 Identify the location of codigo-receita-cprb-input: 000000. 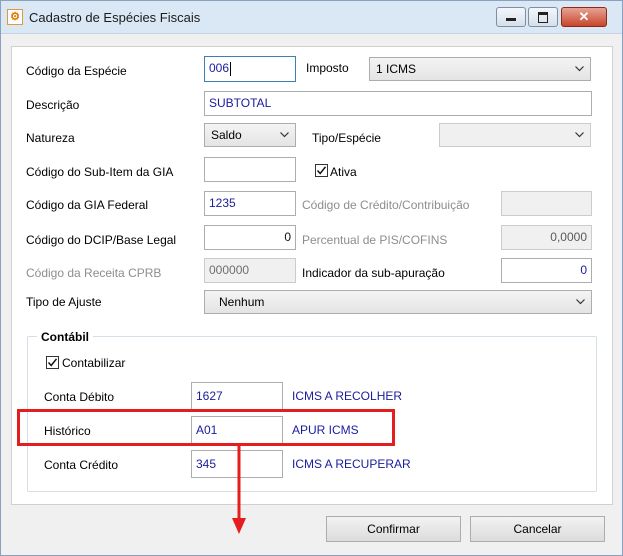
(250, 270).